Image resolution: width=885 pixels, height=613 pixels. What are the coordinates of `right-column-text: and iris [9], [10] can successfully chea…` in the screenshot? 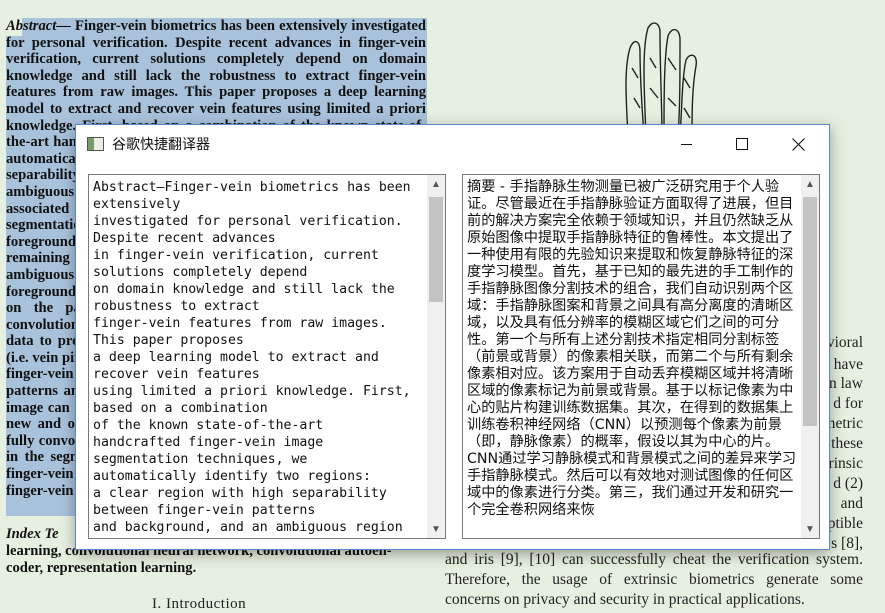 It's located at (654, 579).